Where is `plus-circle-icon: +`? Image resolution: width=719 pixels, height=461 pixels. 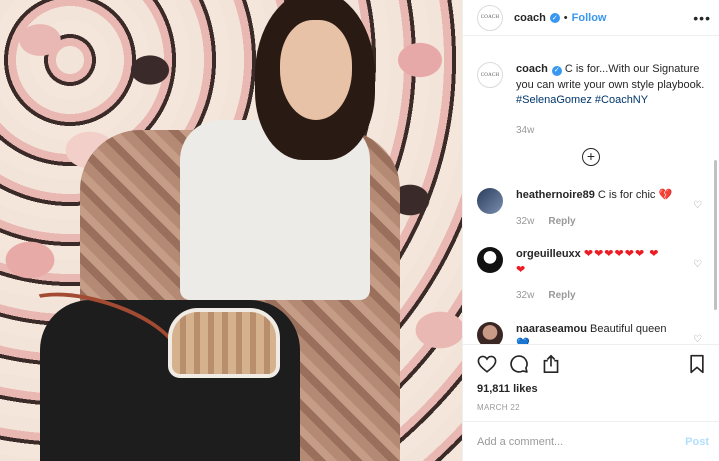 plus-circle-icon: + is located at coordinates (591, 157).